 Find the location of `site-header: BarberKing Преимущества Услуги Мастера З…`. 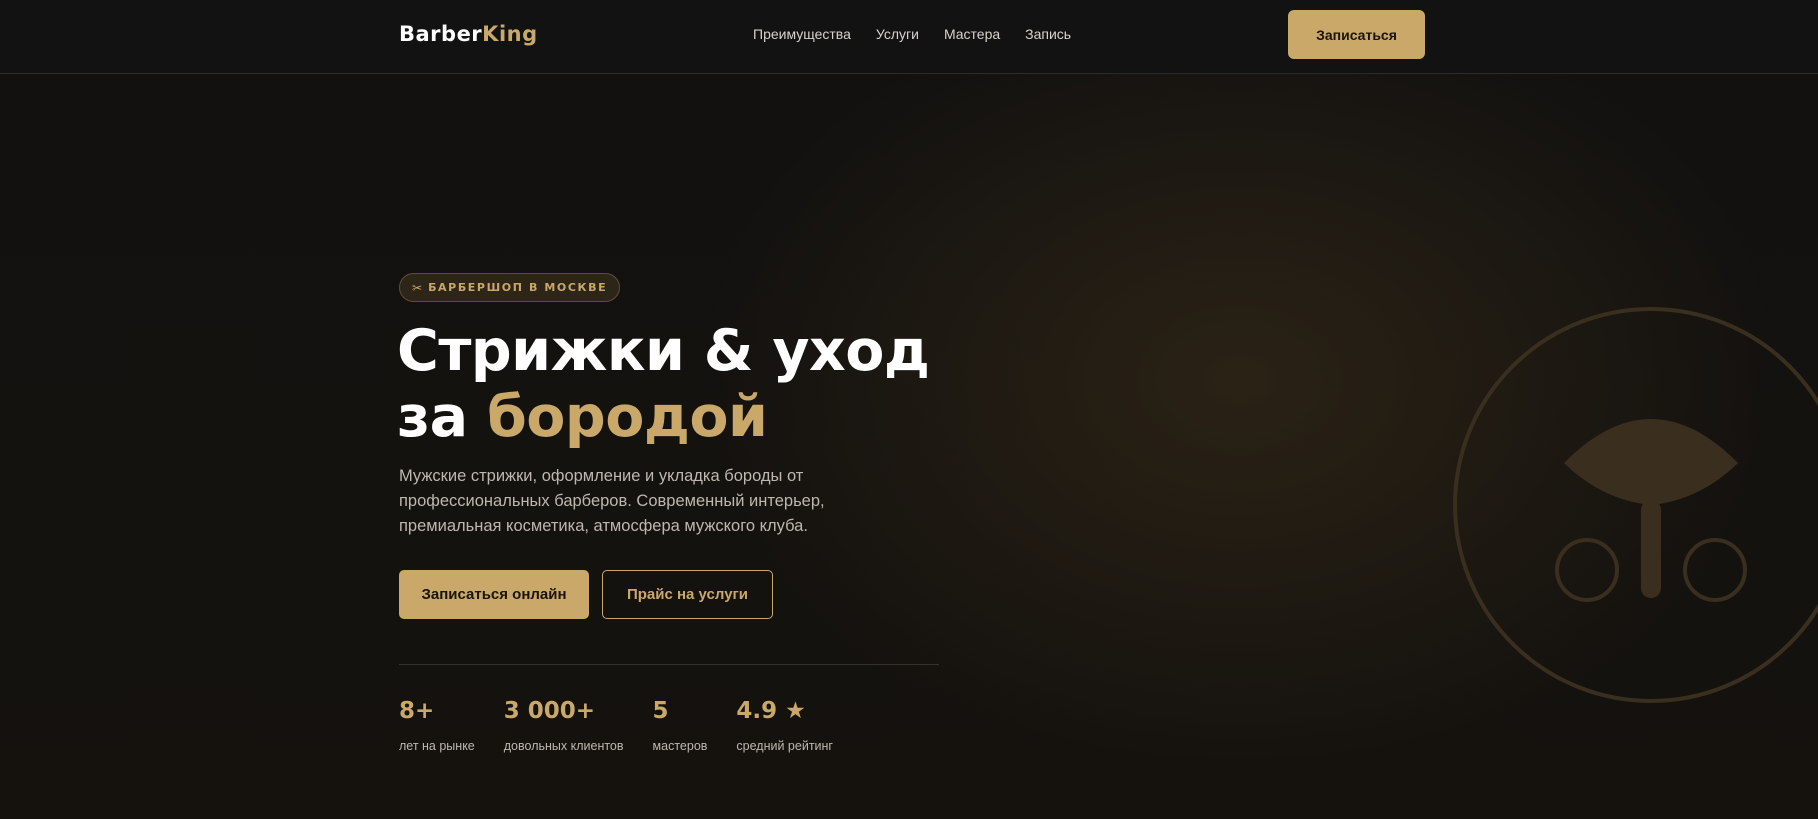

site-header: BarberKing Преимущества Услуги Мастера З… is located at coordinates (909, 37).